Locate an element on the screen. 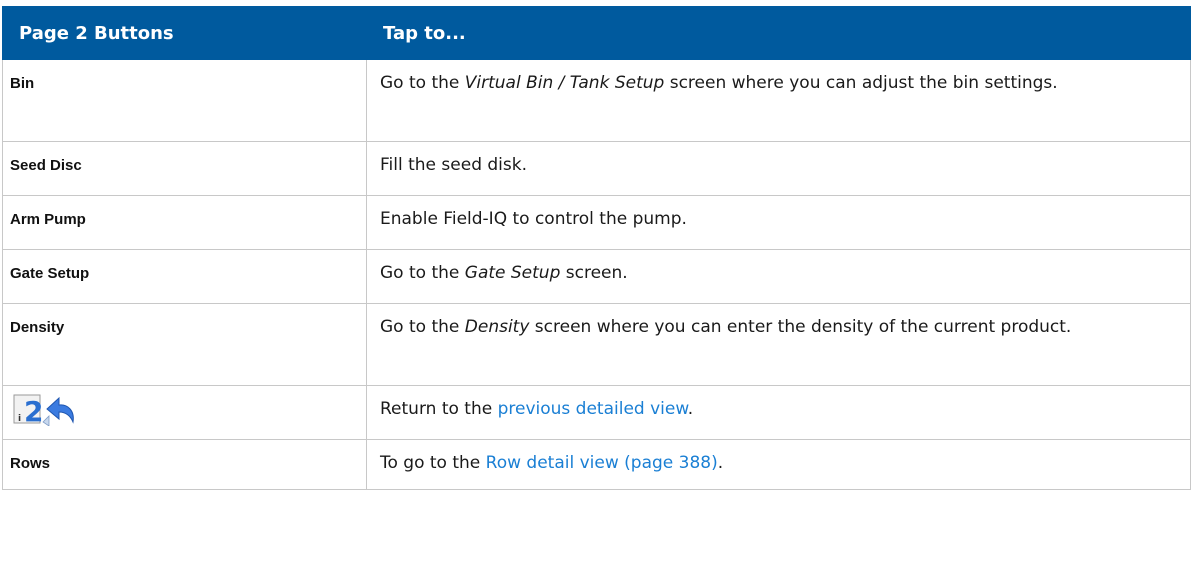 The height and width of the screenshot is (572, 1192). button-name: Density is located at coordinates (184, 344).